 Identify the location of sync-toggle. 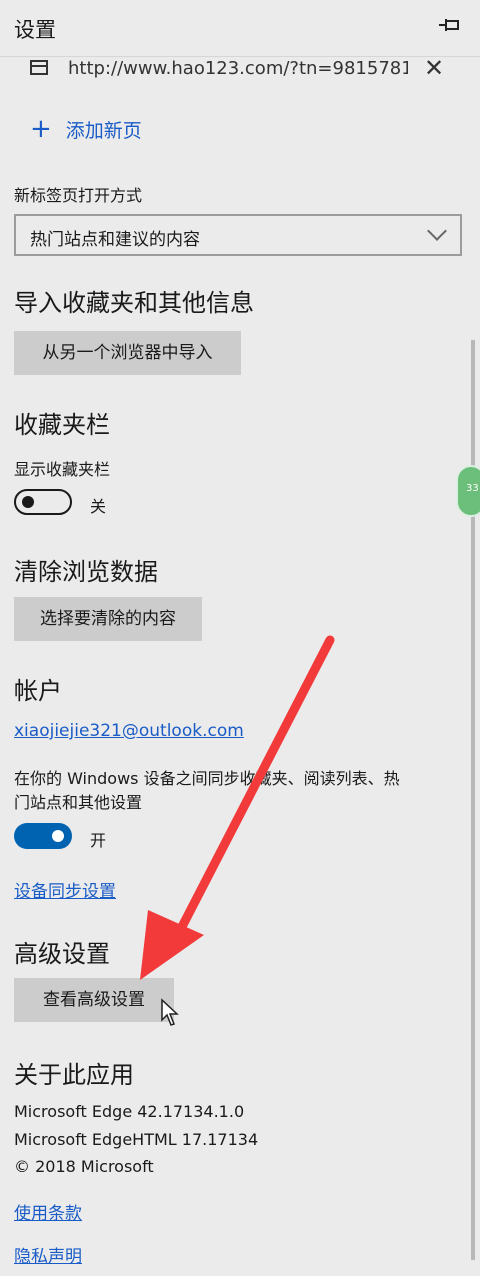
(43, 836).